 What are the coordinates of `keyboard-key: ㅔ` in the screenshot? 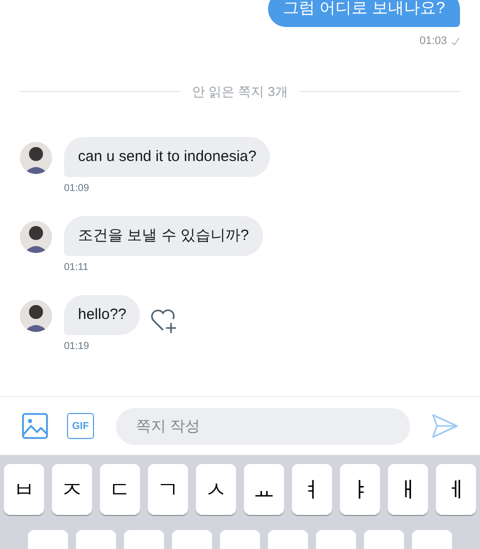 It's located at (456, 489).